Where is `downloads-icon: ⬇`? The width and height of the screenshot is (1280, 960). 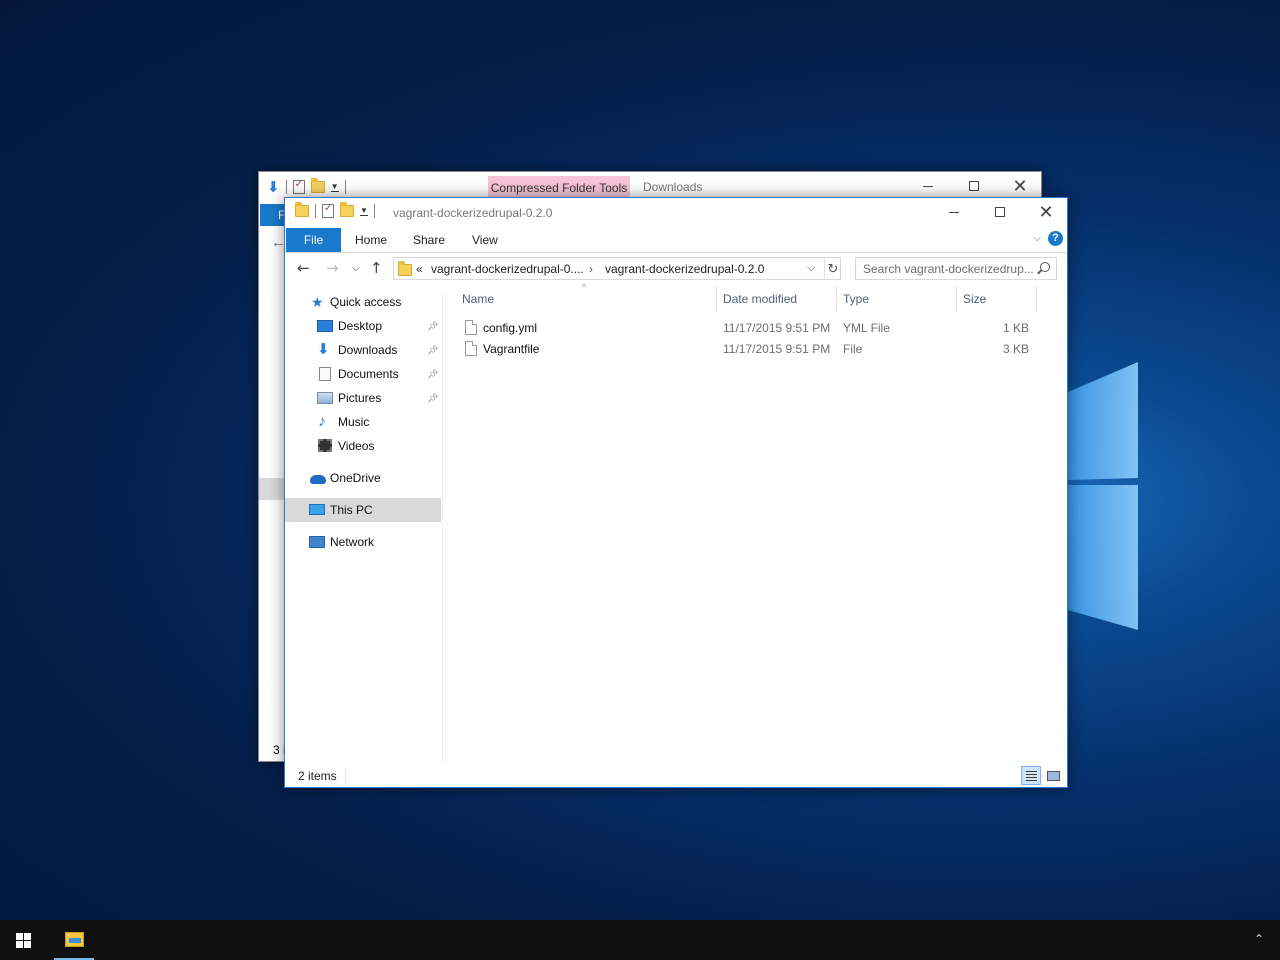
downloads-icon: ⬇ is located at coordinates (323, 349).